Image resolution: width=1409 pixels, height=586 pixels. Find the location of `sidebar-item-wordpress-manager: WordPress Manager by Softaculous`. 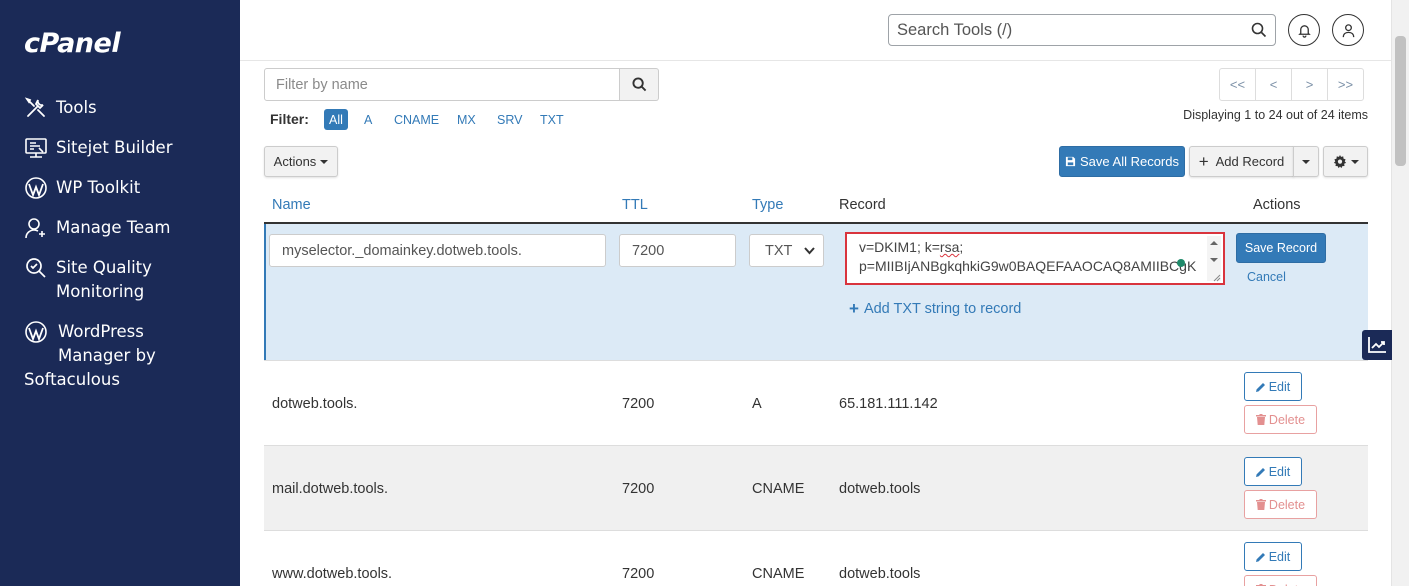

sidebar-item-wordpress-manager: WordPress Manager by Softaculous is located at coordinates (90, 356).